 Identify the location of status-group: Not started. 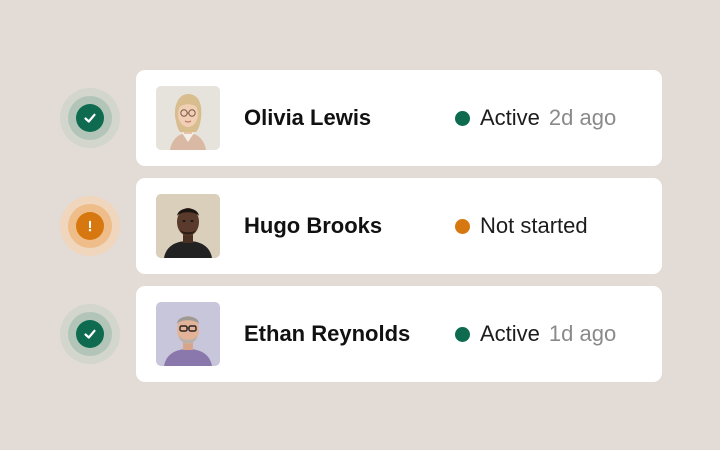
(521, 226).